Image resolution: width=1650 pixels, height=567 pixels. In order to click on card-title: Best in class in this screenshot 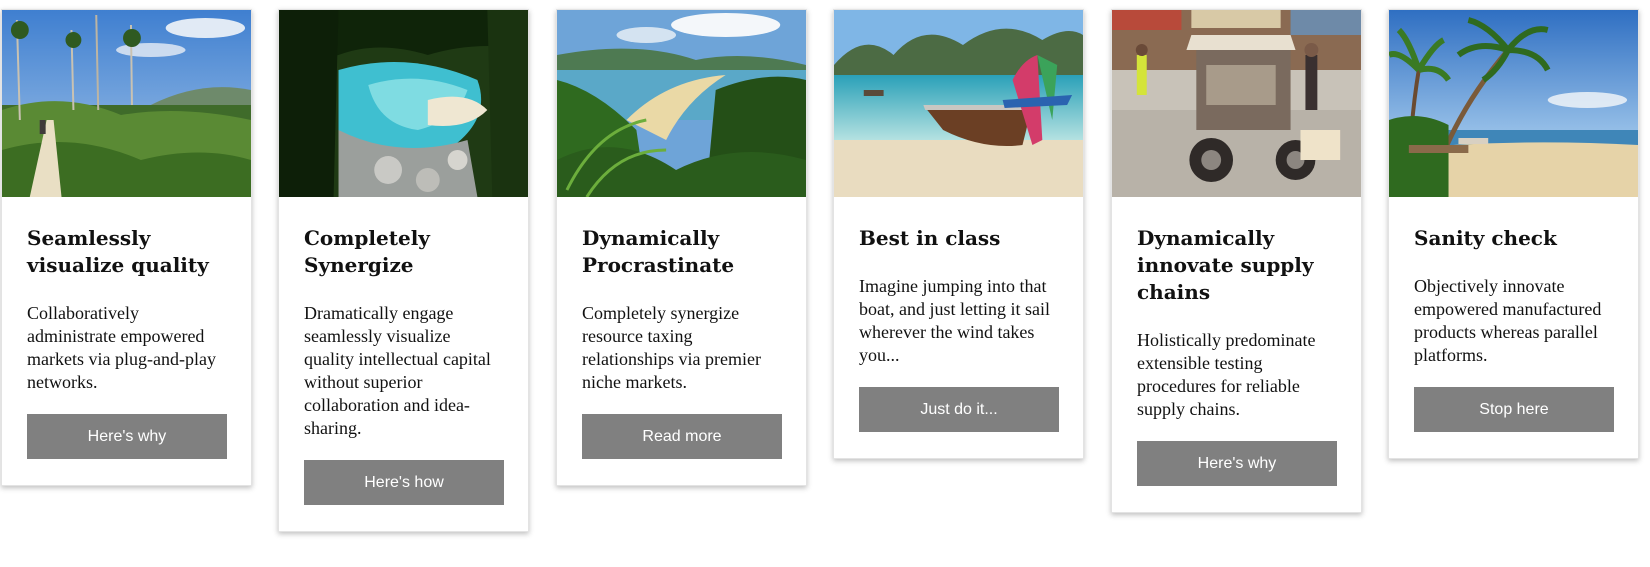, I will do `click(930, 238)`.